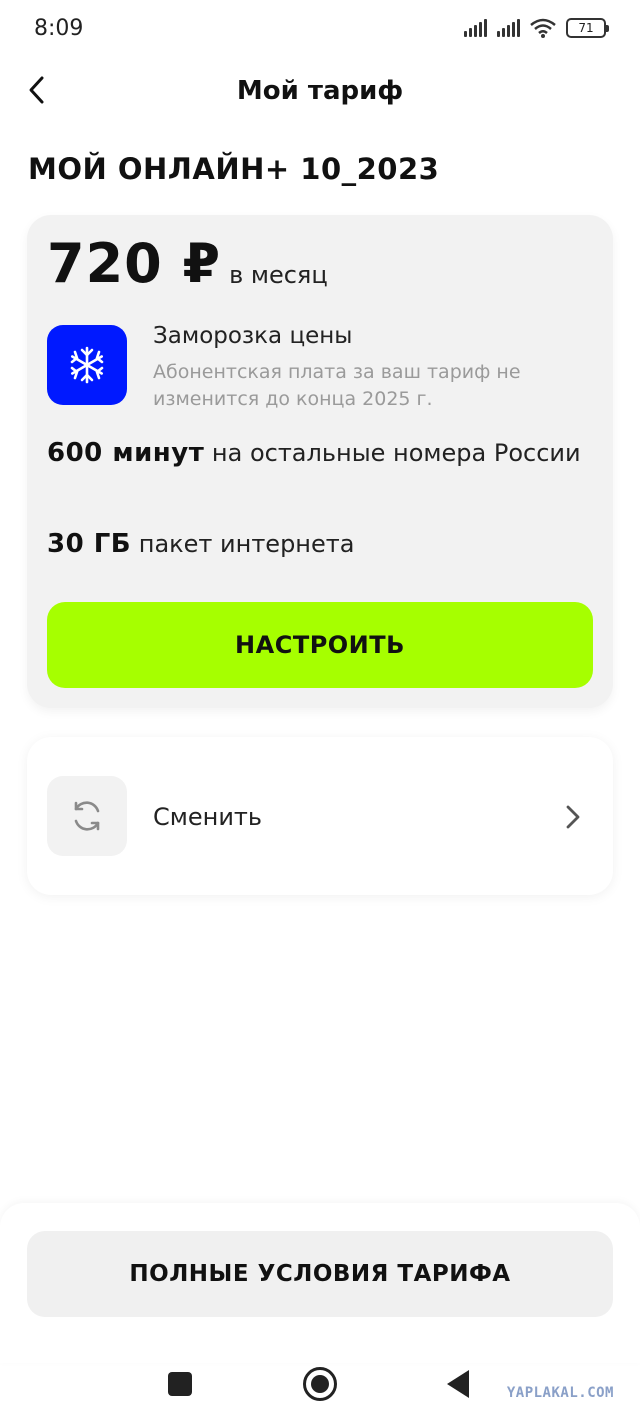 Image resolution: width=640 pixels, height=1423 pixels. I want to click on internet-text: пакет интернета, so click(246, 544).